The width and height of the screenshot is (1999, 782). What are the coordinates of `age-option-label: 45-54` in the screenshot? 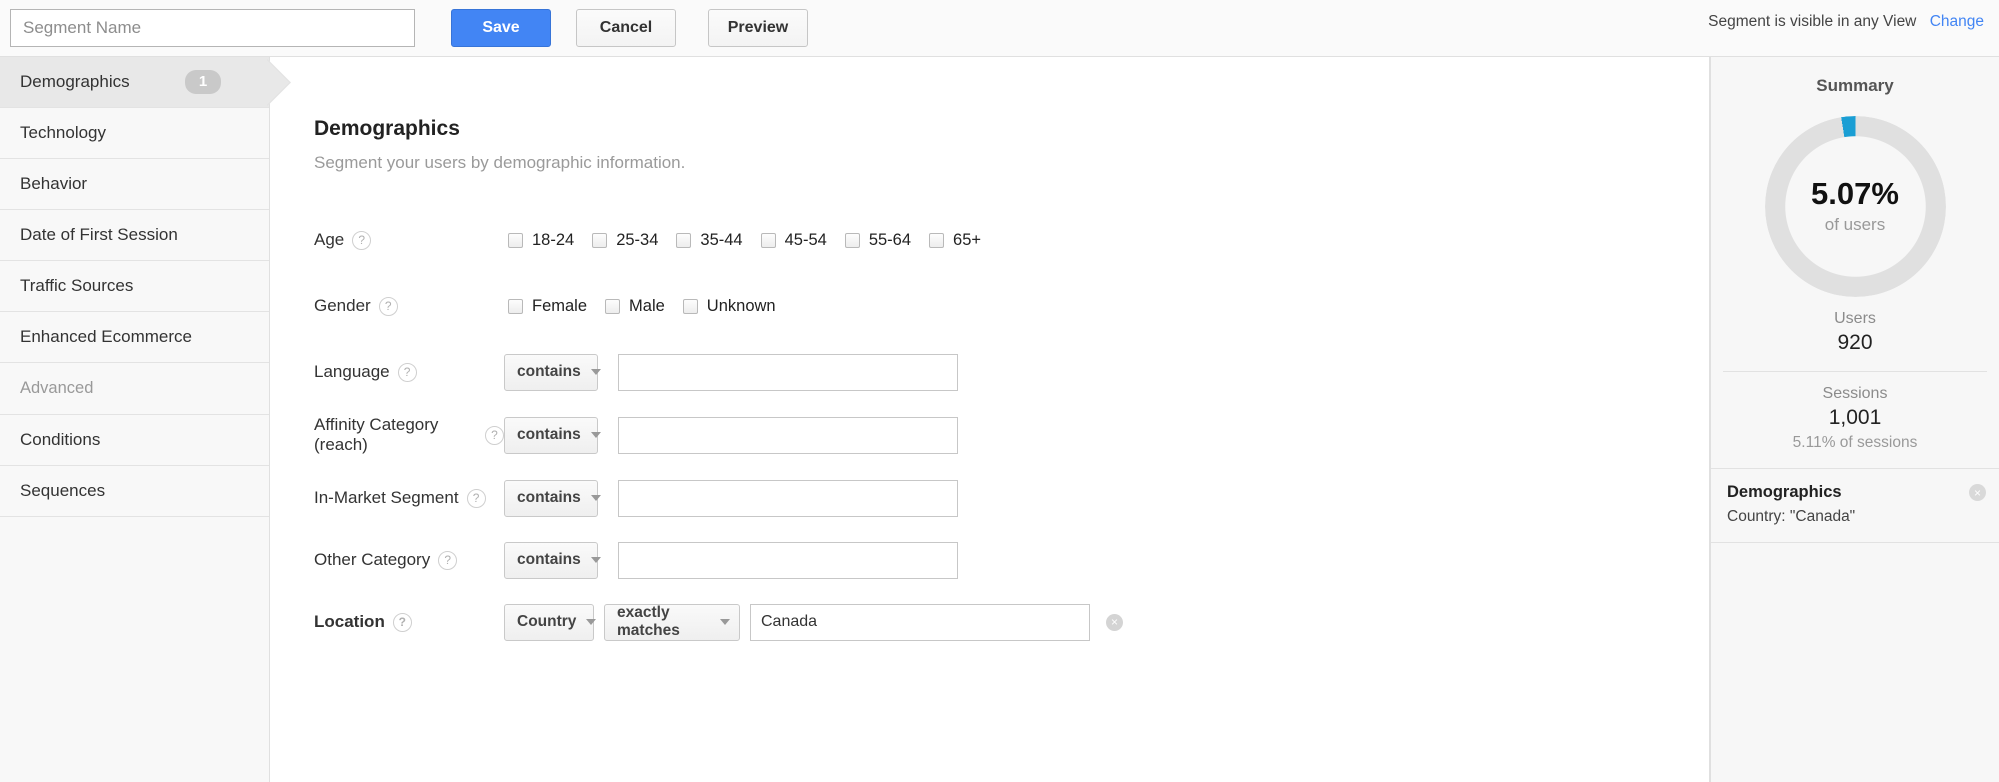 It's located at (805, 239).